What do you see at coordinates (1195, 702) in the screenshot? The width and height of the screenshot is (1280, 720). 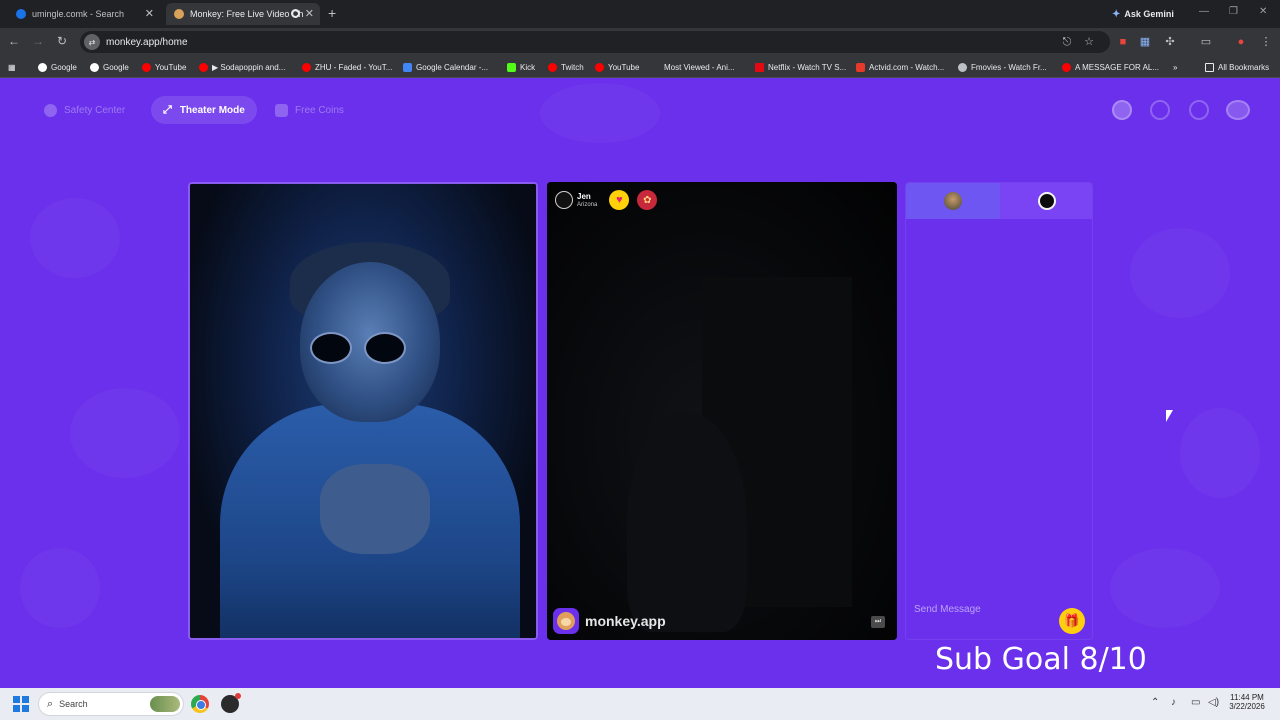 I see `network-icon: ▭` at bounding box center [1195, 702].